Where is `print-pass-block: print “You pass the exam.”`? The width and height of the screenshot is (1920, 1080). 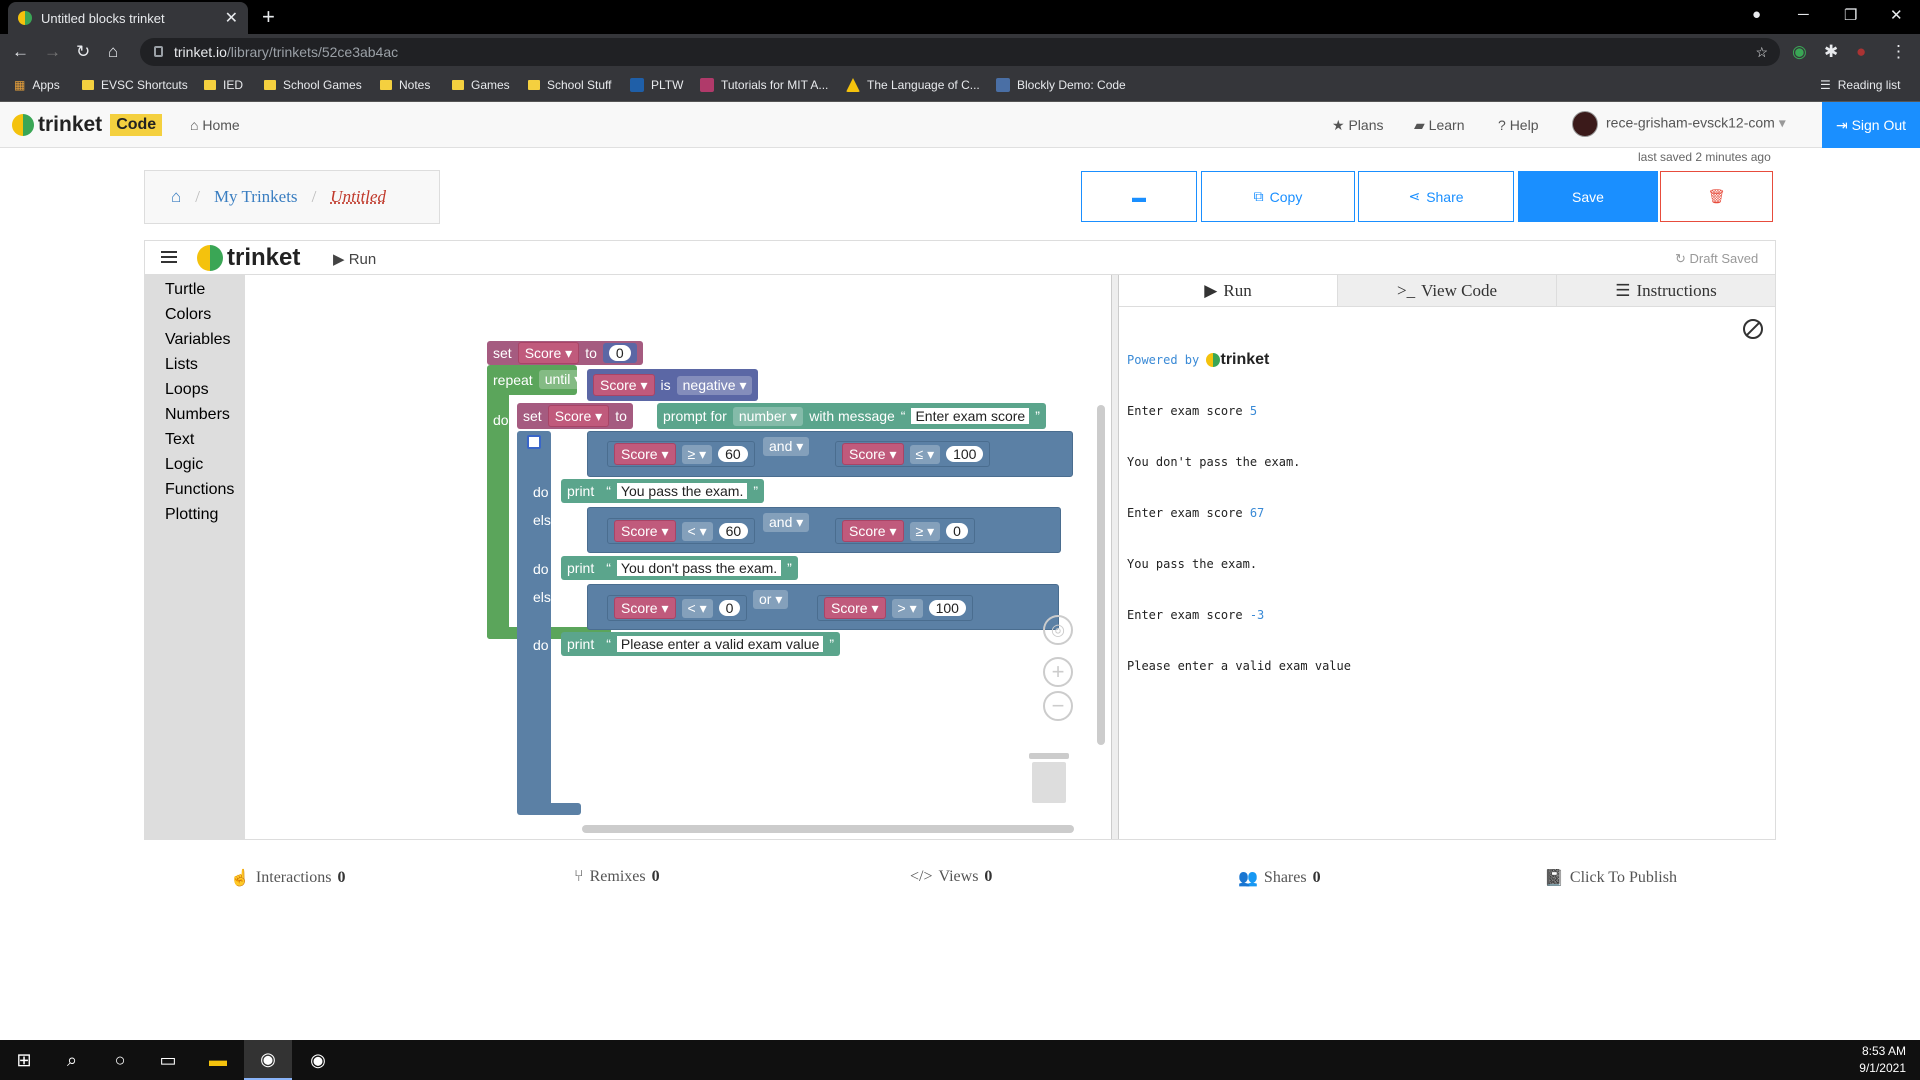
print-pass-block: print “You pass the exam.” is located at coordinates (663, 491).